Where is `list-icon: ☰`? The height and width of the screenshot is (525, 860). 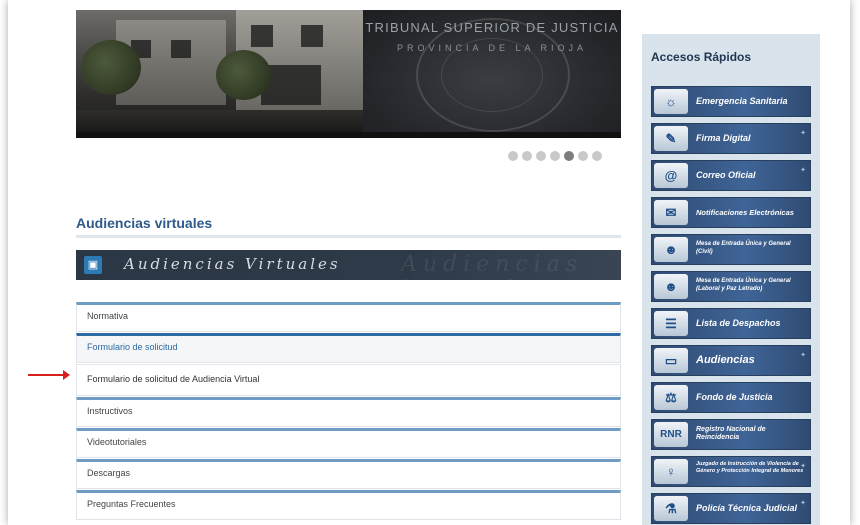
list-icon: ☰ is located at coordinates (671, 323).